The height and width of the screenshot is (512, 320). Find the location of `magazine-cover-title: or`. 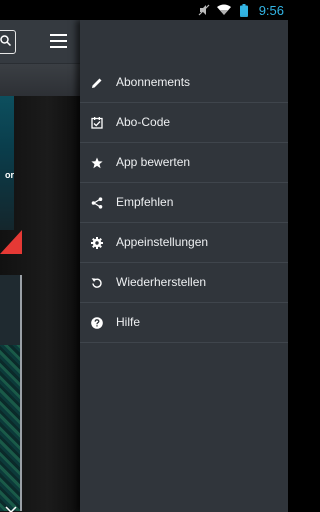

magazine-cover-title: or is located at coordinates (9, 175).